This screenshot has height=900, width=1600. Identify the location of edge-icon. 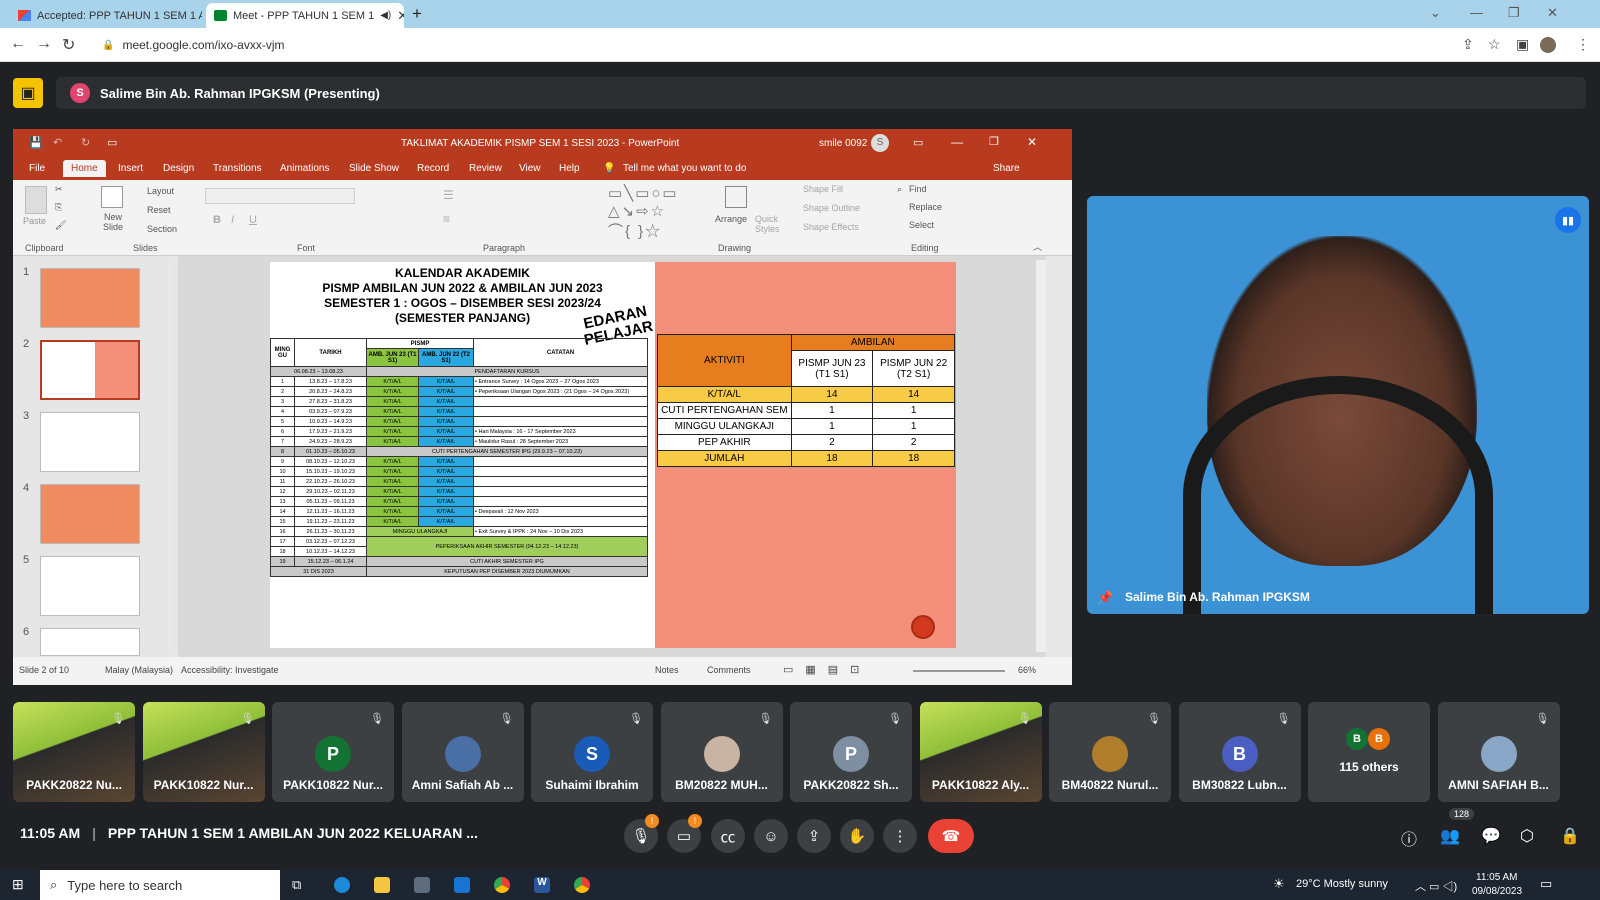
(342, 885).